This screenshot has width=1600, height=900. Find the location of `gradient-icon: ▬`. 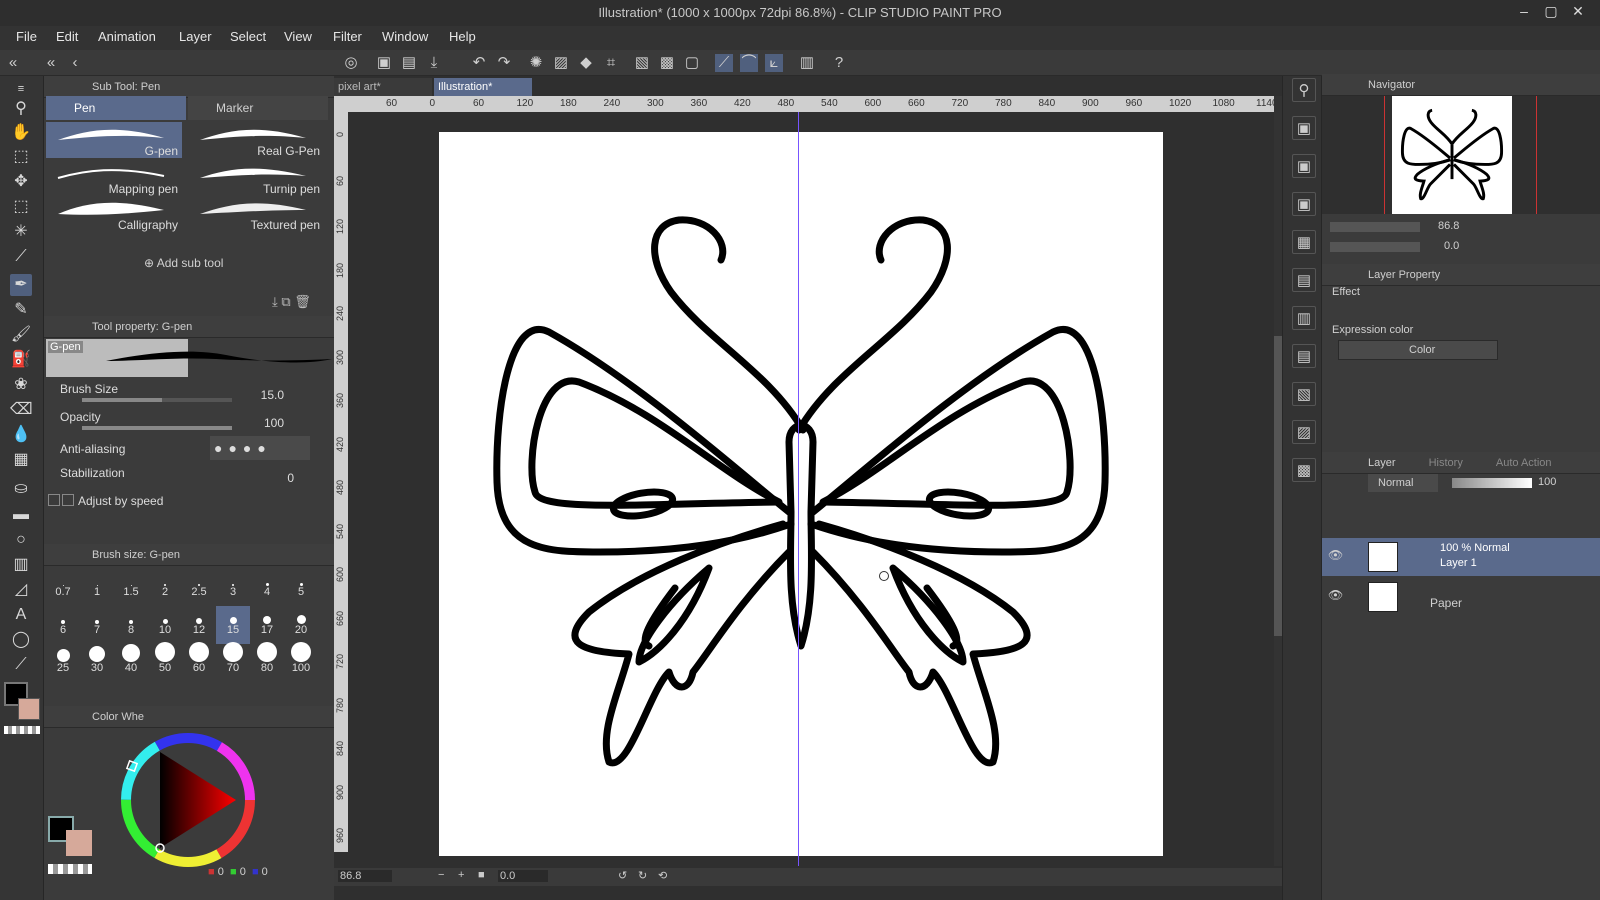

gradient-icon: ▬ is located at coordinates (21, 515).